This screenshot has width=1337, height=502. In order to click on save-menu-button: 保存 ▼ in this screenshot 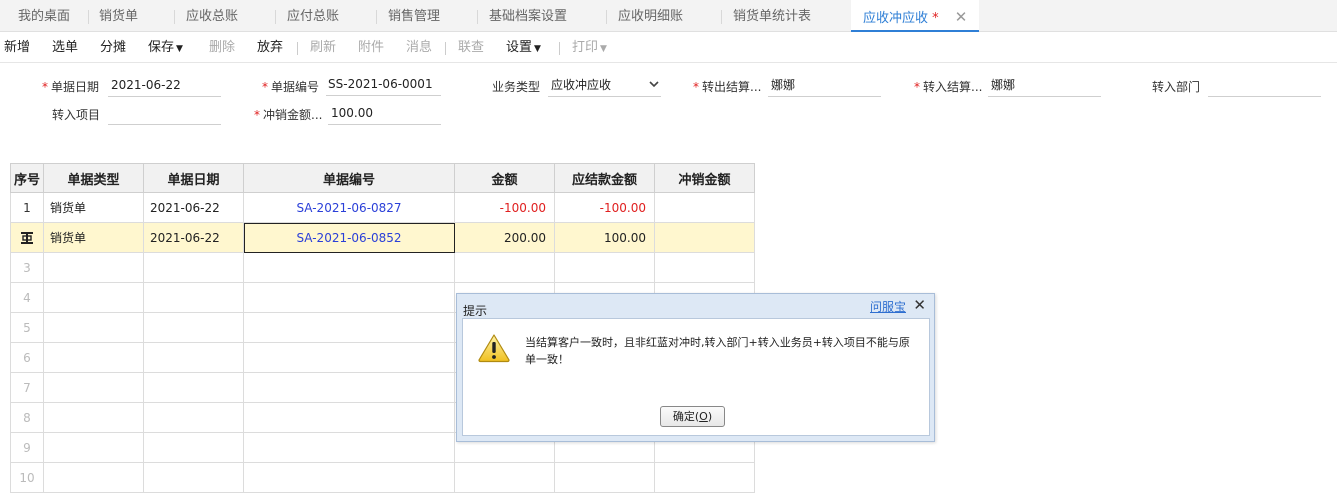, I will do `click(165, 48)`.